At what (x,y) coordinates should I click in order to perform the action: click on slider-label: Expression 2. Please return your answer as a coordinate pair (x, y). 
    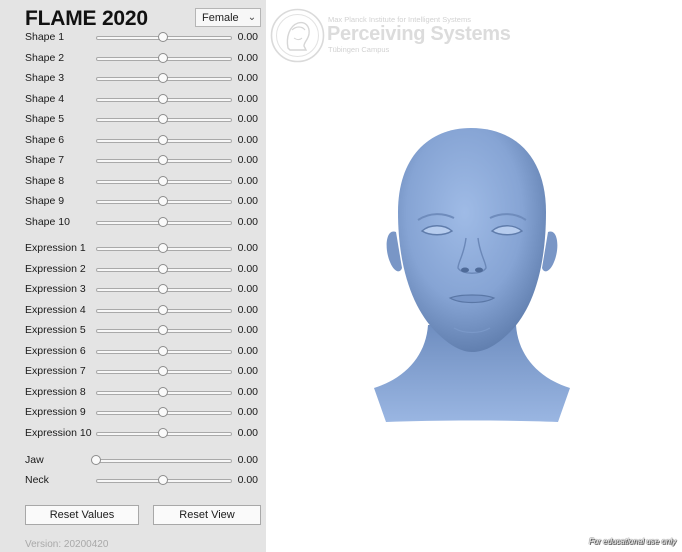
    Looking at the image, I should click on (55, 268).